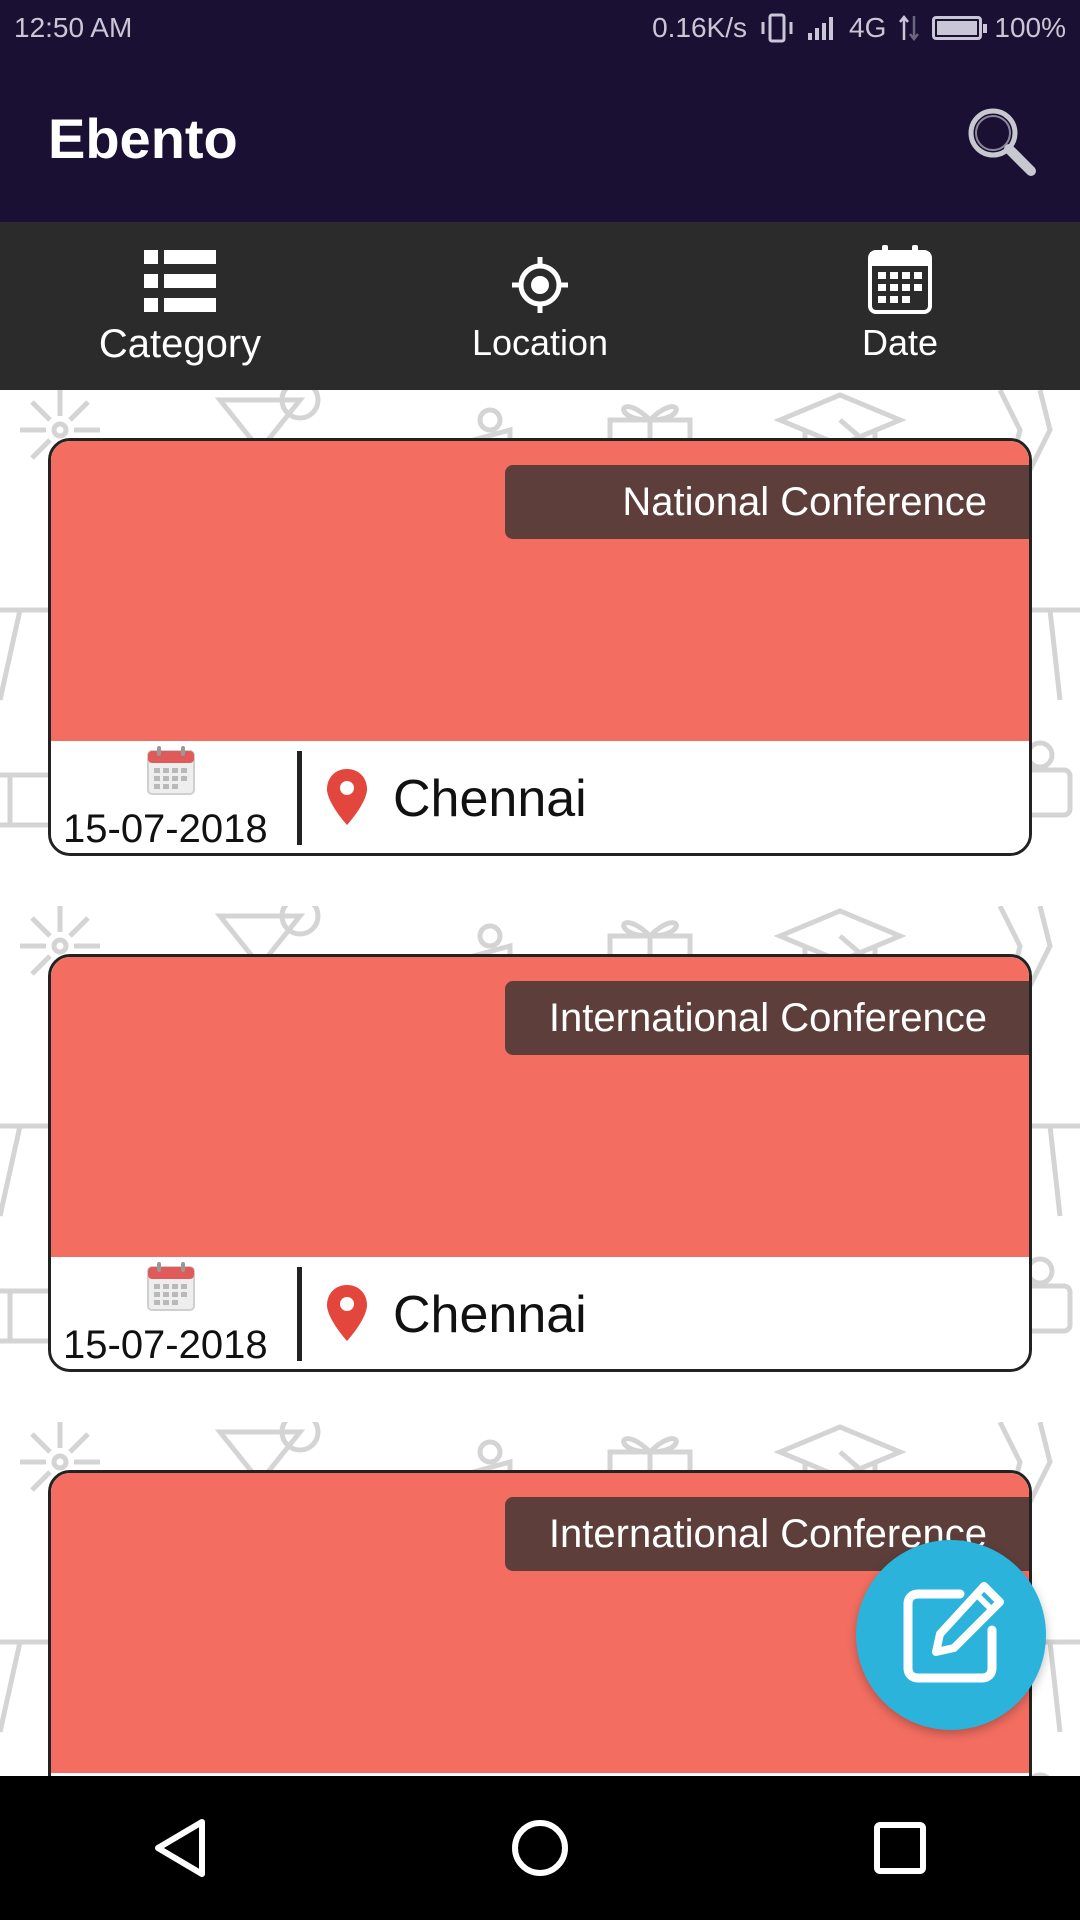 Image resolution: width=1080 pixels, height=1920 pixels. What do you see at coordinates (909, 28) in the screenshot?
I see `data-arrows-icon` at bounding box center [909, 28].